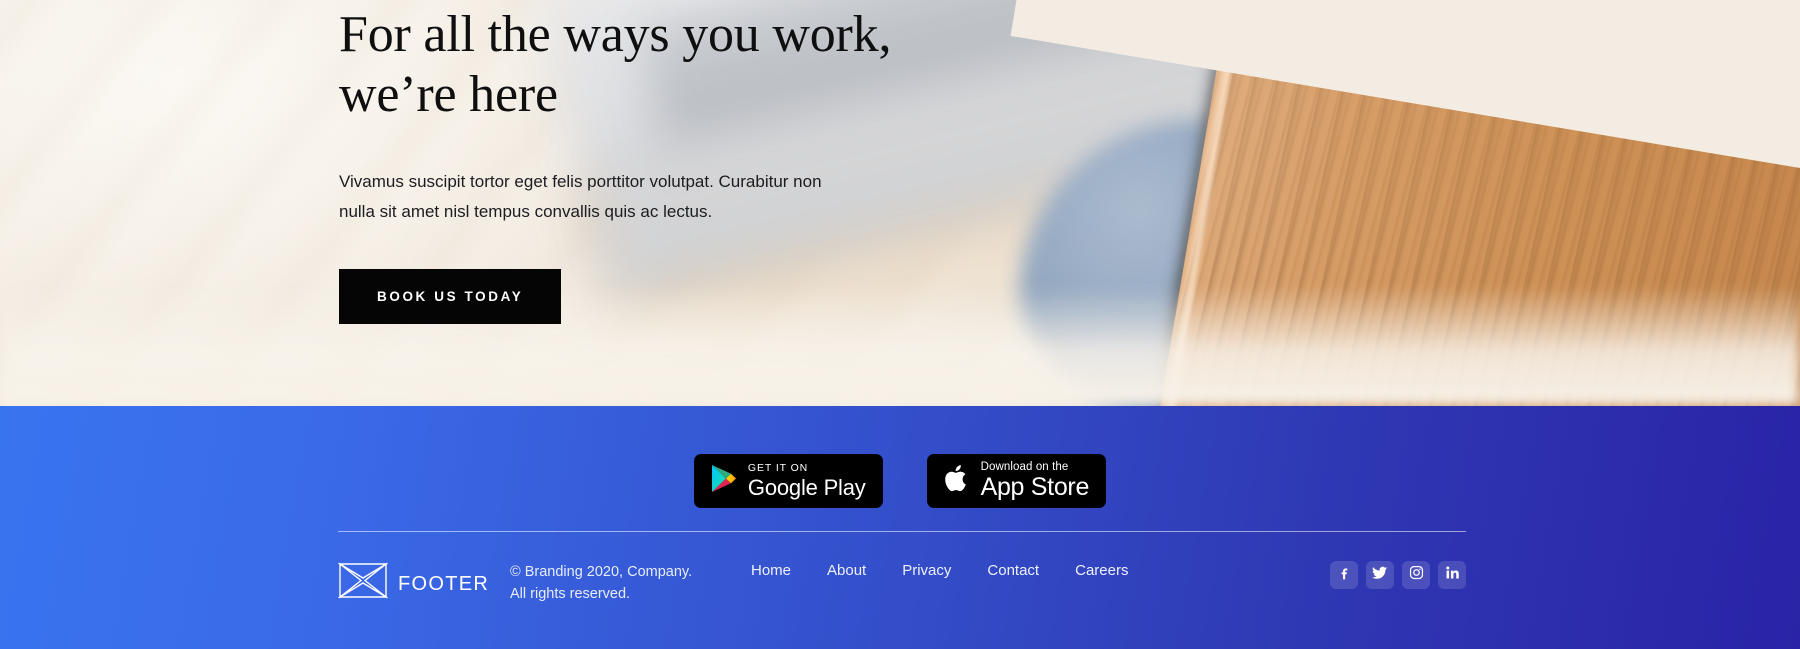  What do you see at coordinates (1035, 487) in the screenshot?
I see `app-store-badge-title: App Store` at bounding box center [1035, 487].